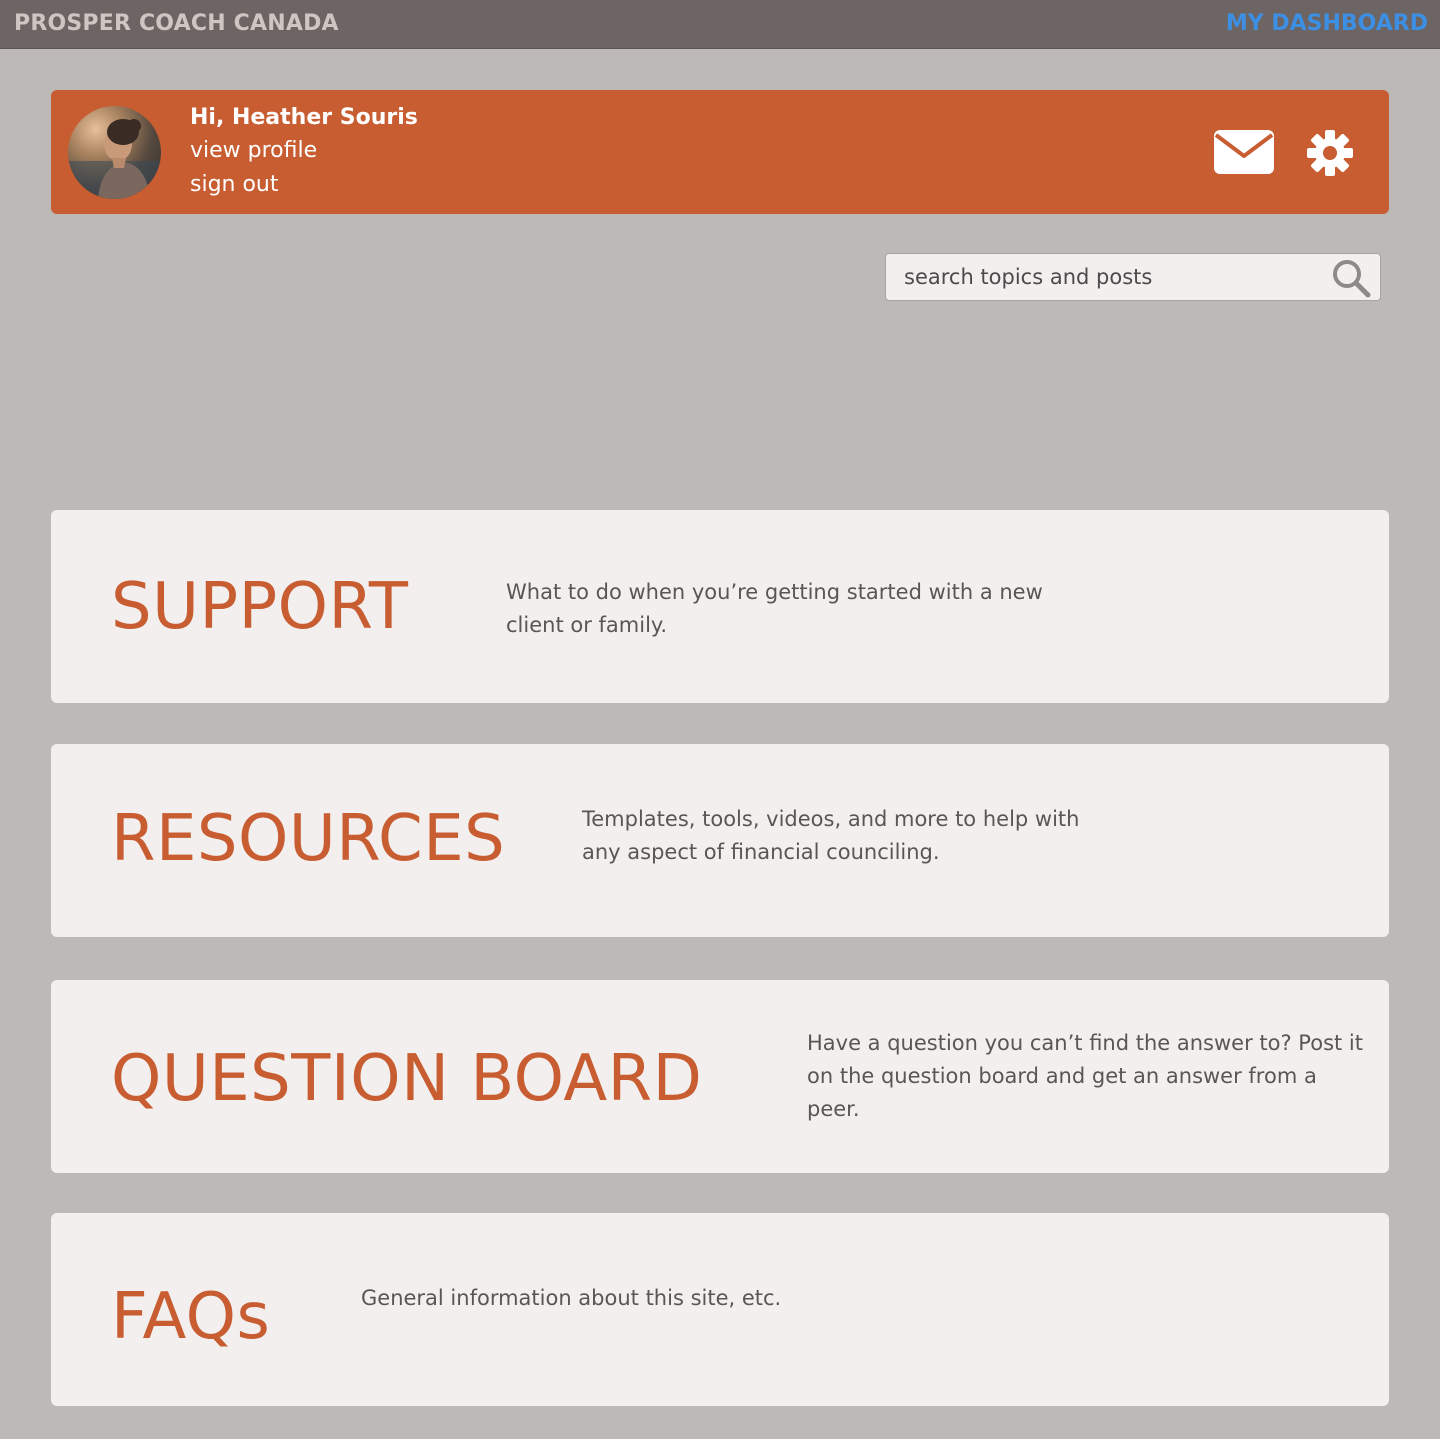  I want to click on site-brand: PROSPER COACH CANADA, so click(176, 23).